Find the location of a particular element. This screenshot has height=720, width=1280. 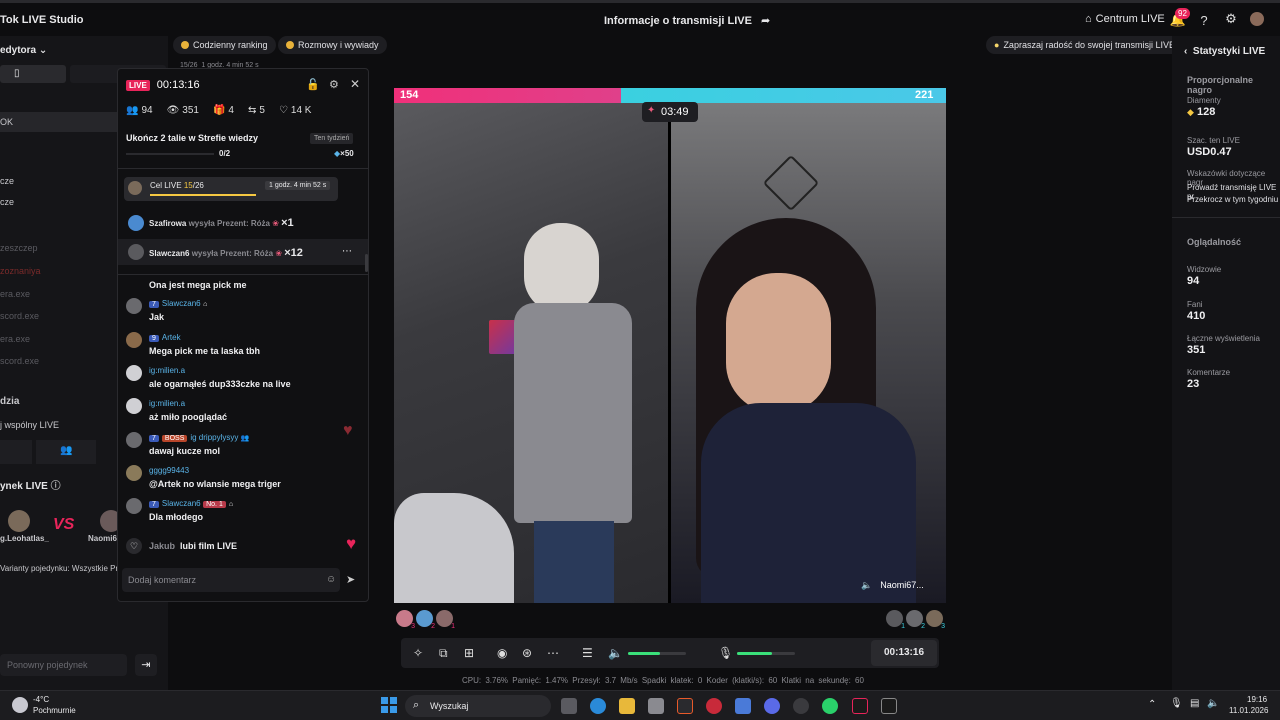

trophy-icon is located at coordinates (290, 45).